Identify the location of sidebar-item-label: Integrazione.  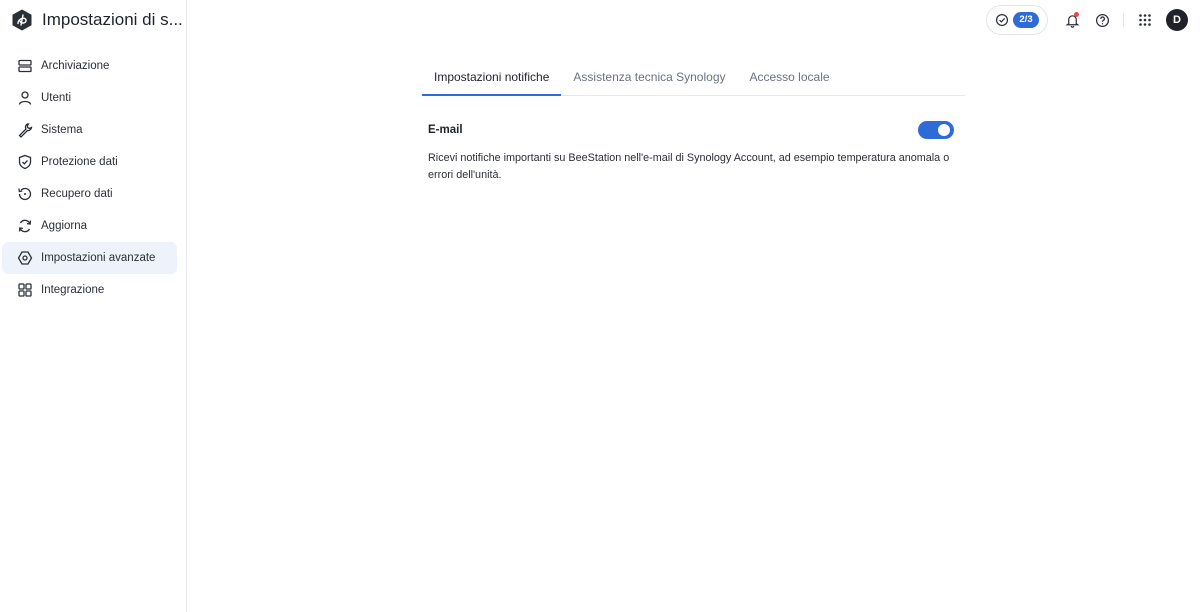
(73, 290).